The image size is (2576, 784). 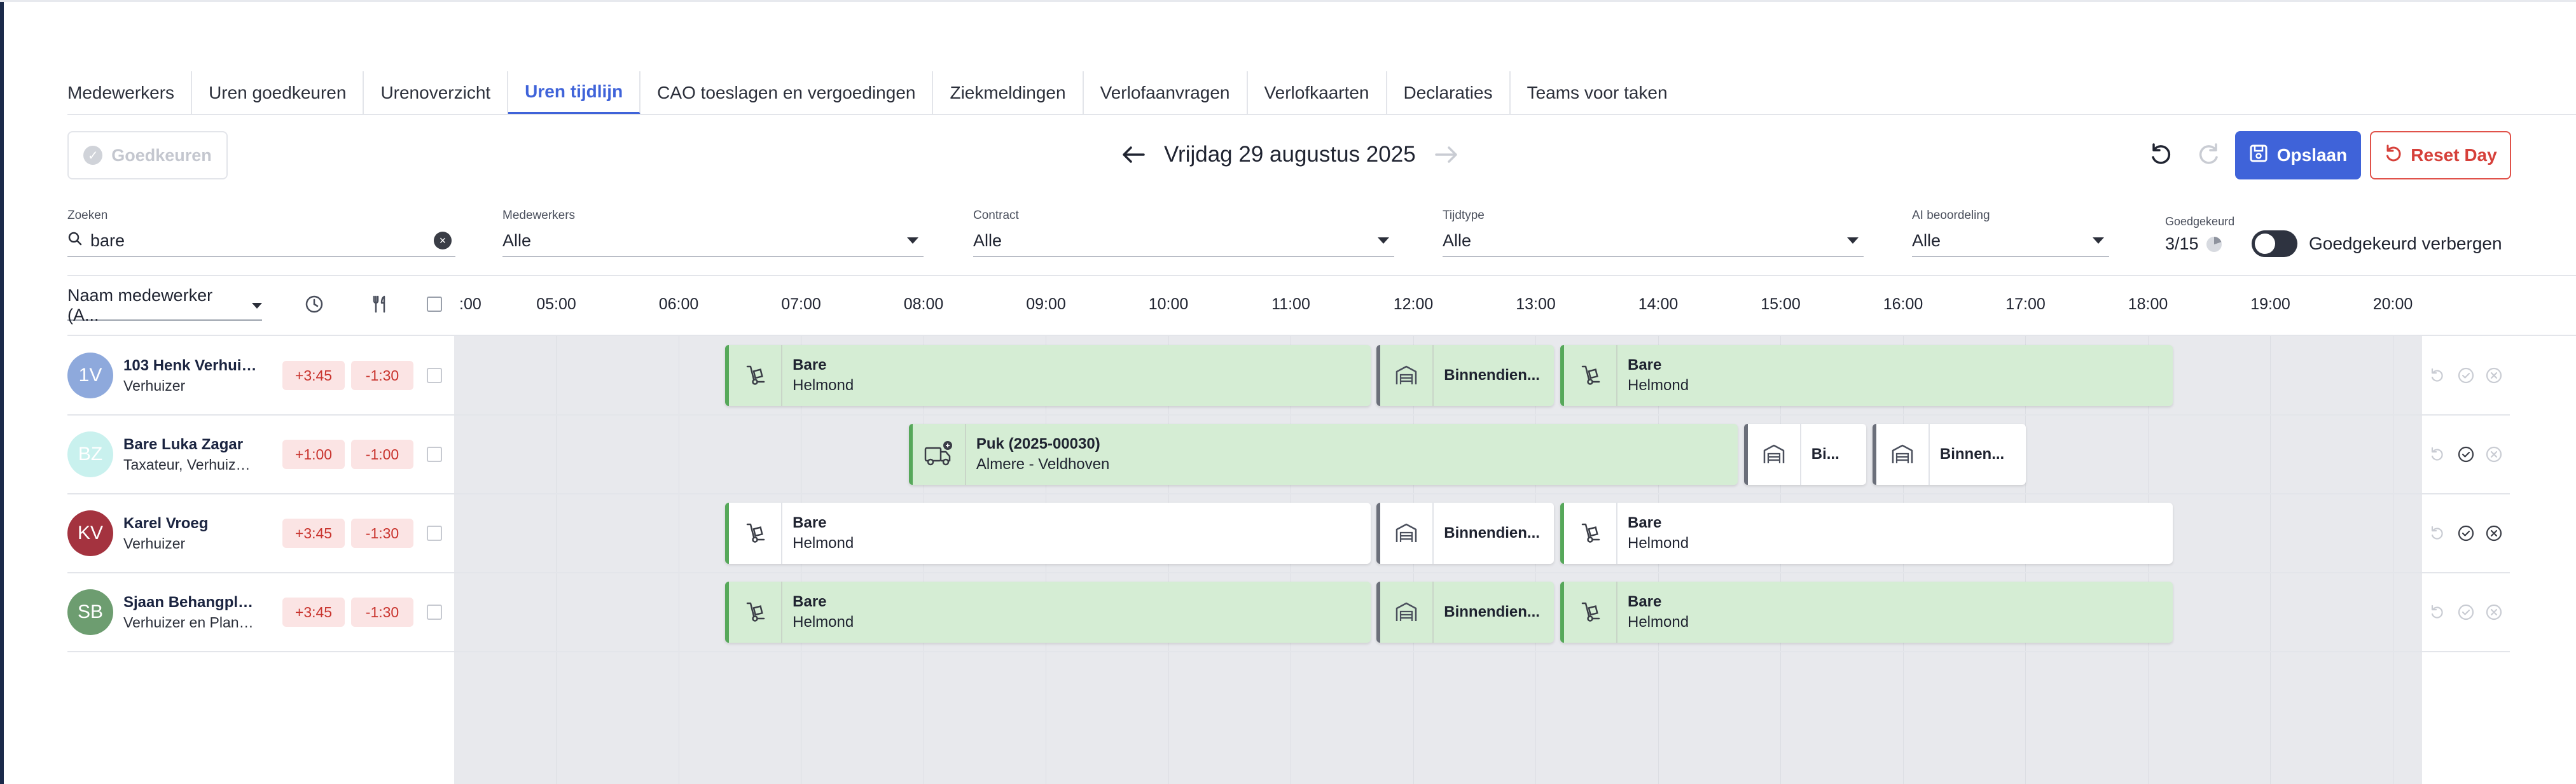 What do you see at coordinates (87, 215) in the screenshot?
I see `search-label: Zoeken` at bounding box center [87, 215].